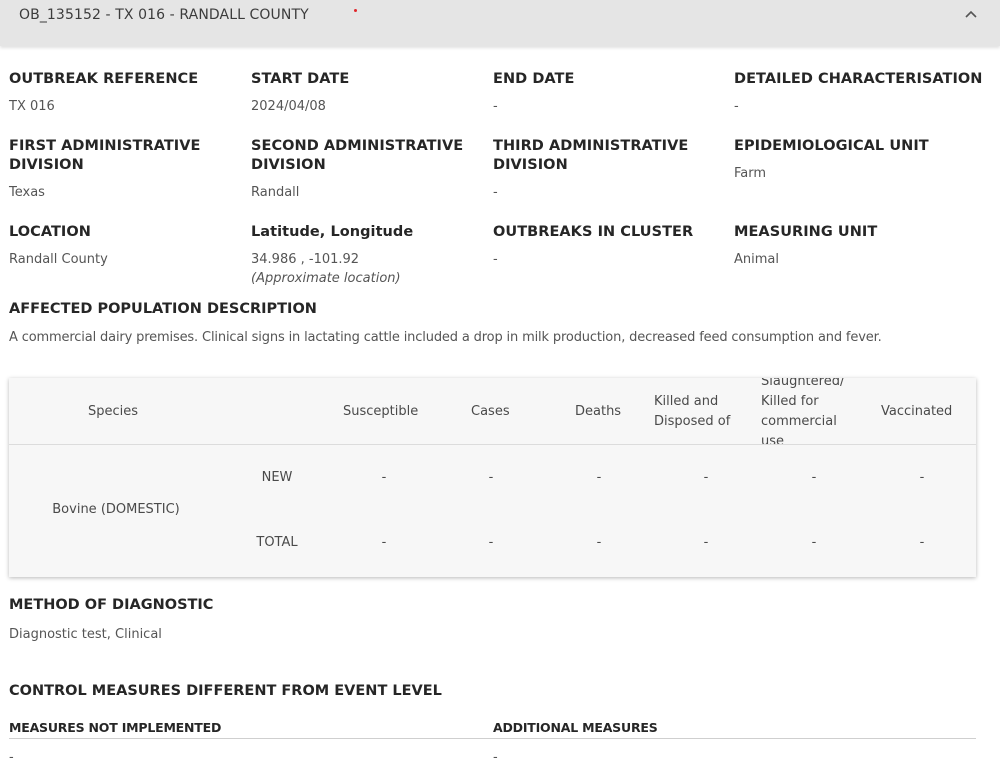 The height and width of the screenshot is (780, 1000). I want to click on start-date-field: START DATE 2024/04/08, so click(368, 93).